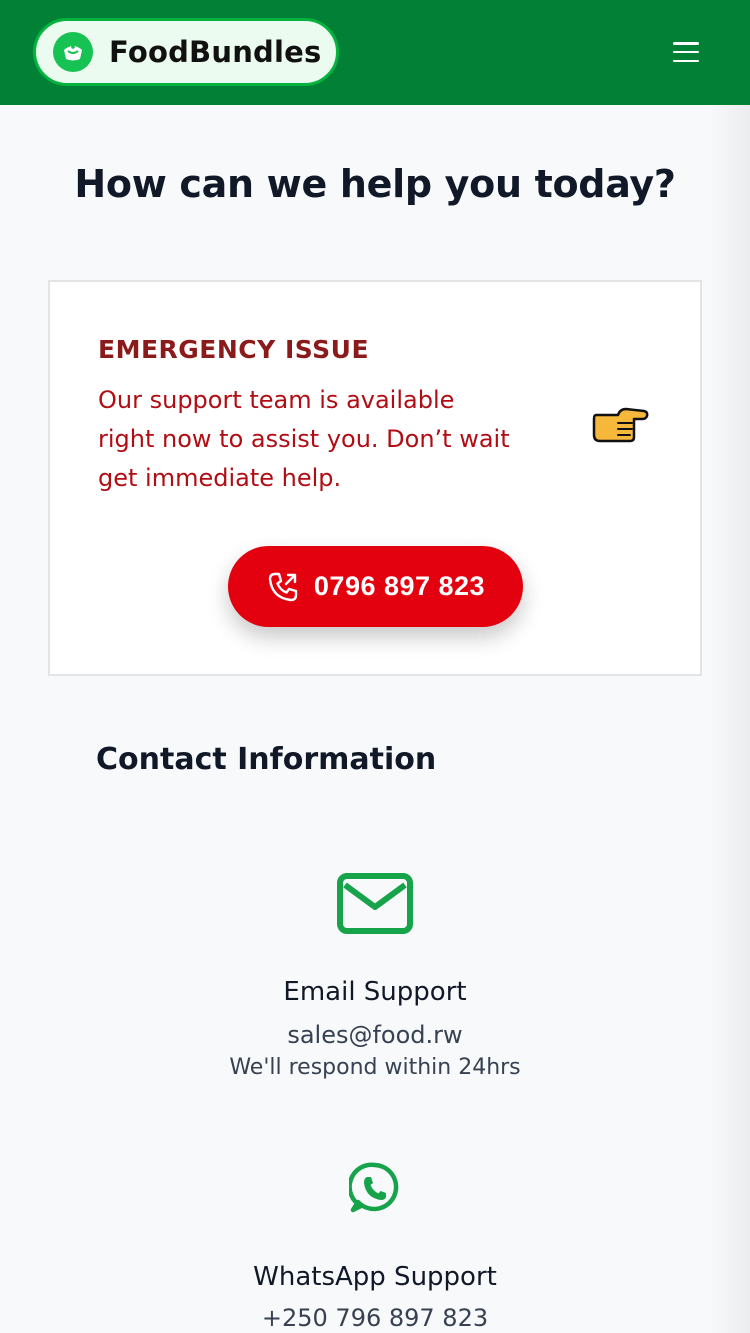 This screenshot has height=1333, width=750. Describe the element at coordinates (375, 1067) in the screenshot. I see `email-response-note: We'll respond within 24hrs` at that location.